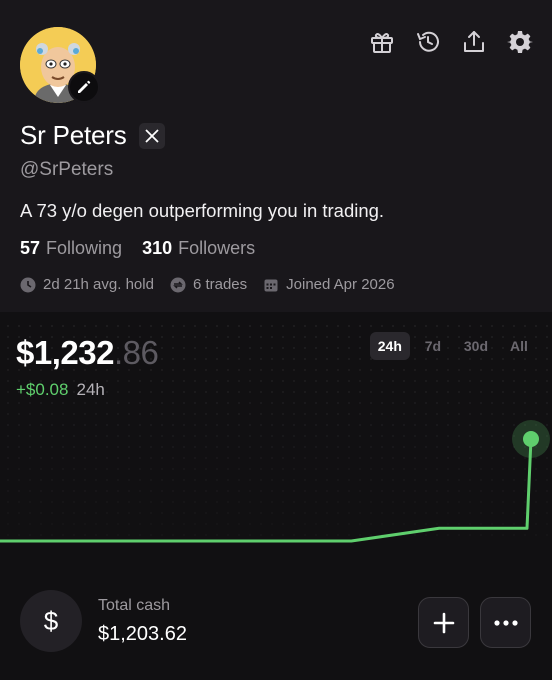 The image size is (552, 680). I want to click on followers-count: 310, so click(157, 248).